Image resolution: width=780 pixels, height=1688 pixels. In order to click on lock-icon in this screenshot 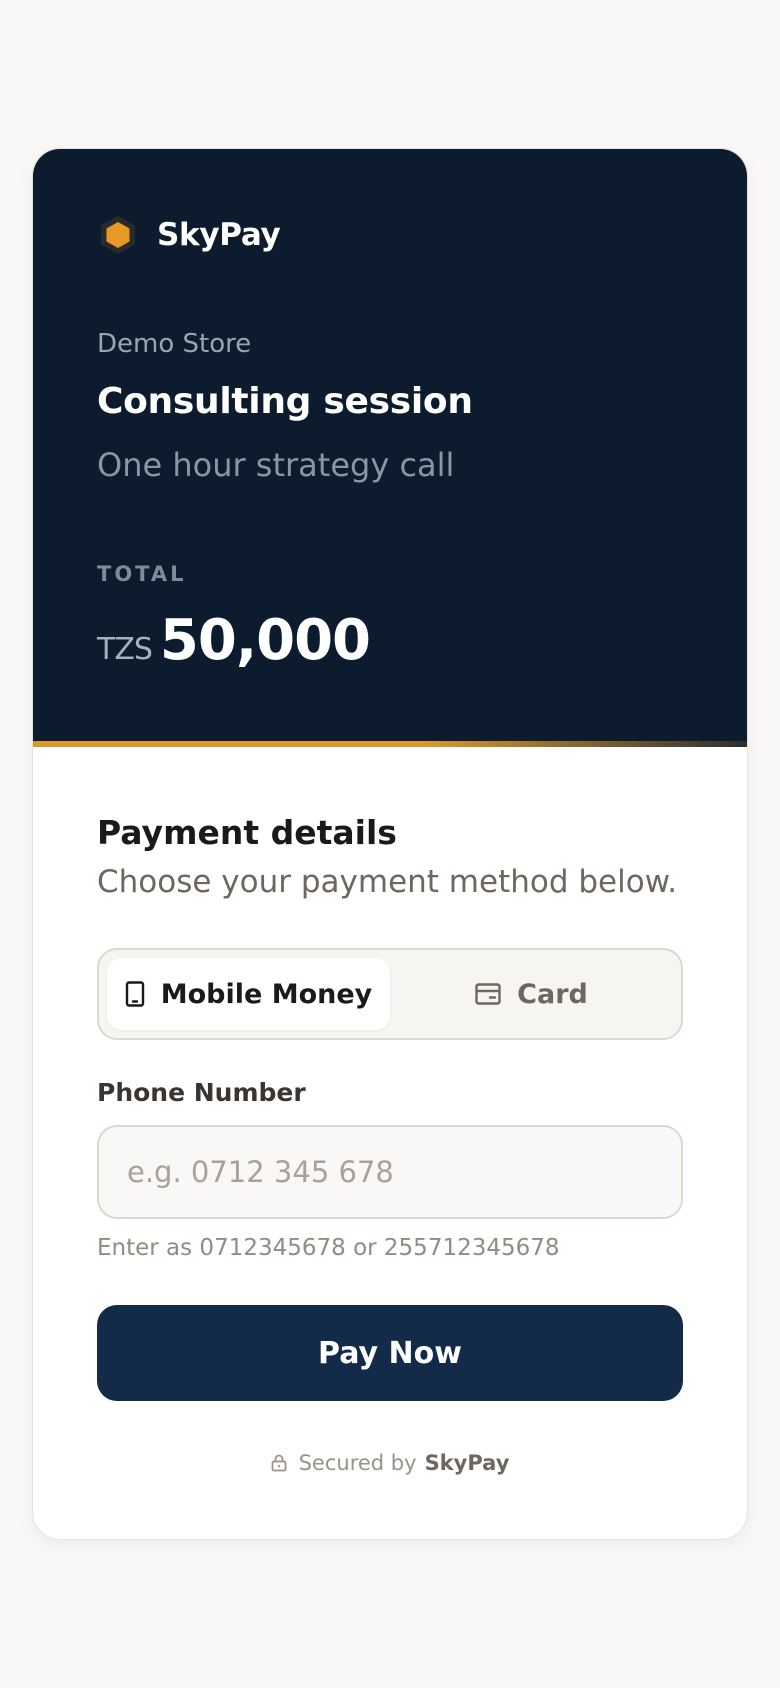, I will do `click(278, 1463)`.